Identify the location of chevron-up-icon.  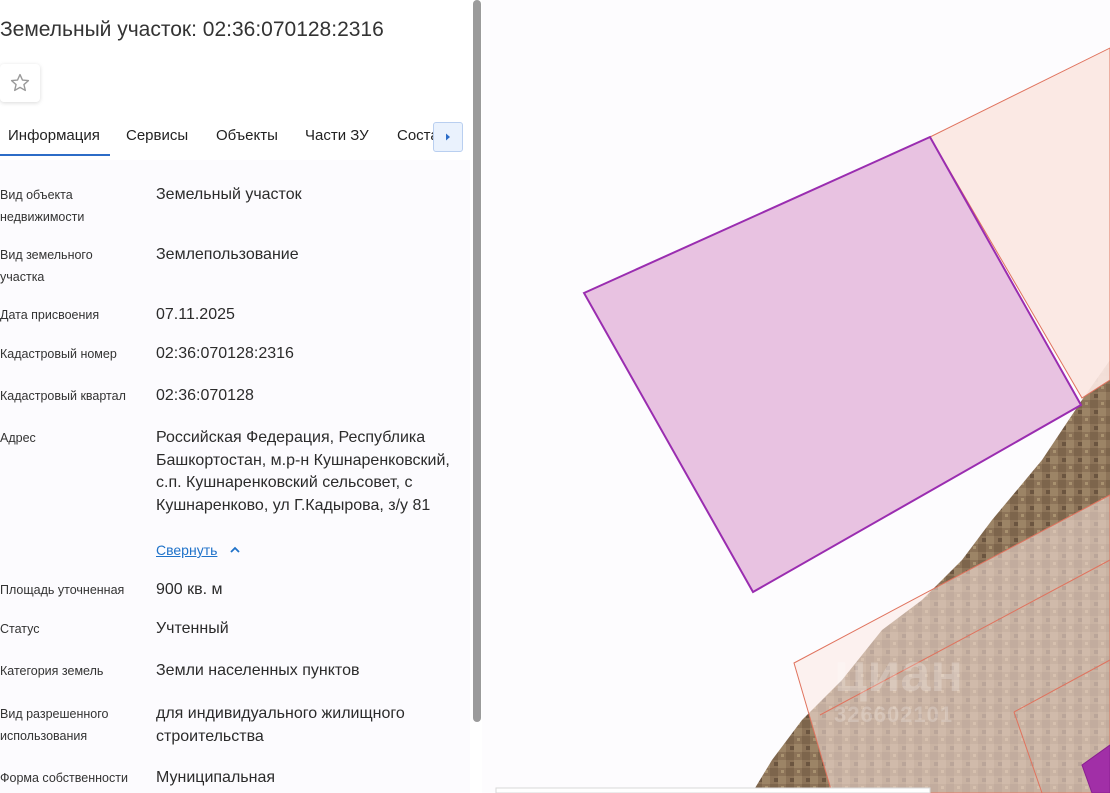
(235, 549).